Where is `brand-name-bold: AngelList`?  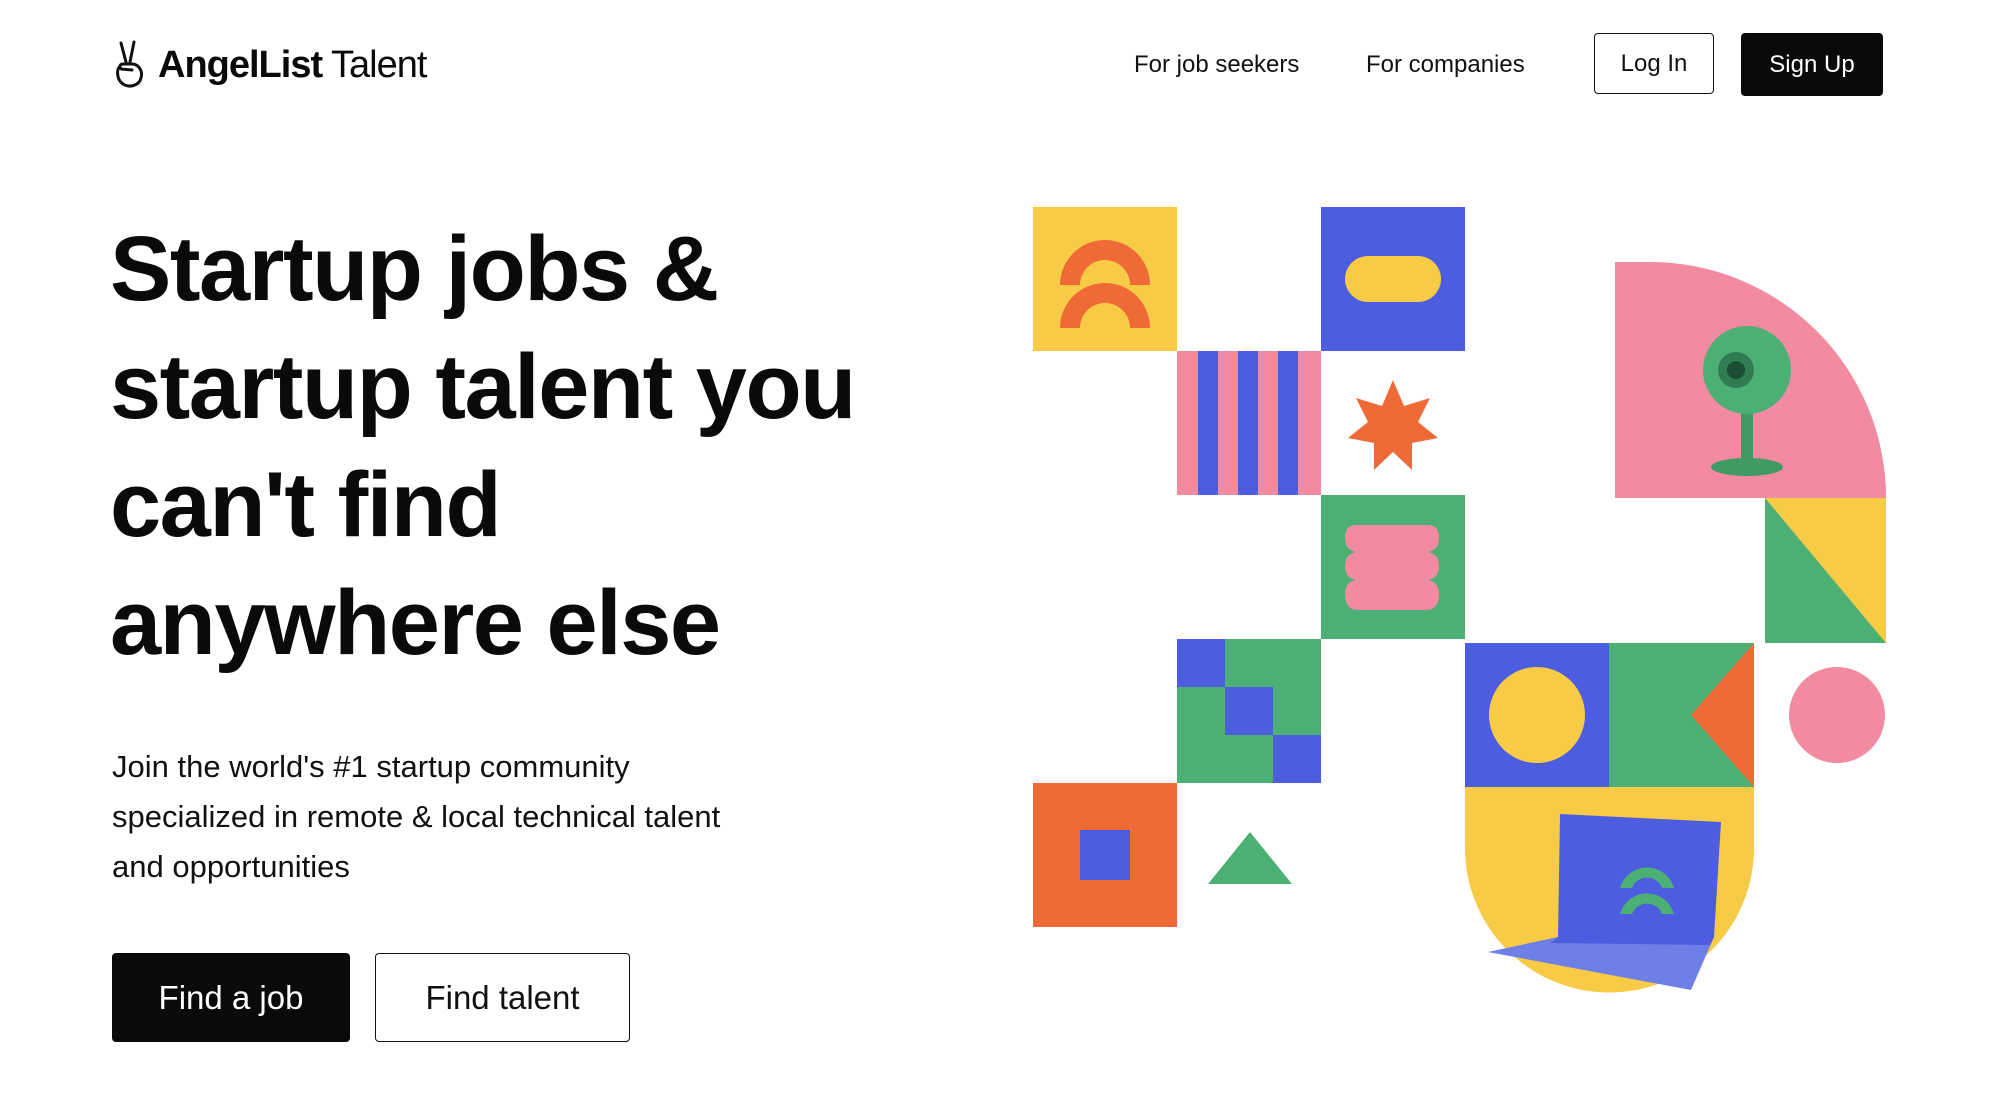
brand-name-bold: AngelList is located at coordinates (240, 65).